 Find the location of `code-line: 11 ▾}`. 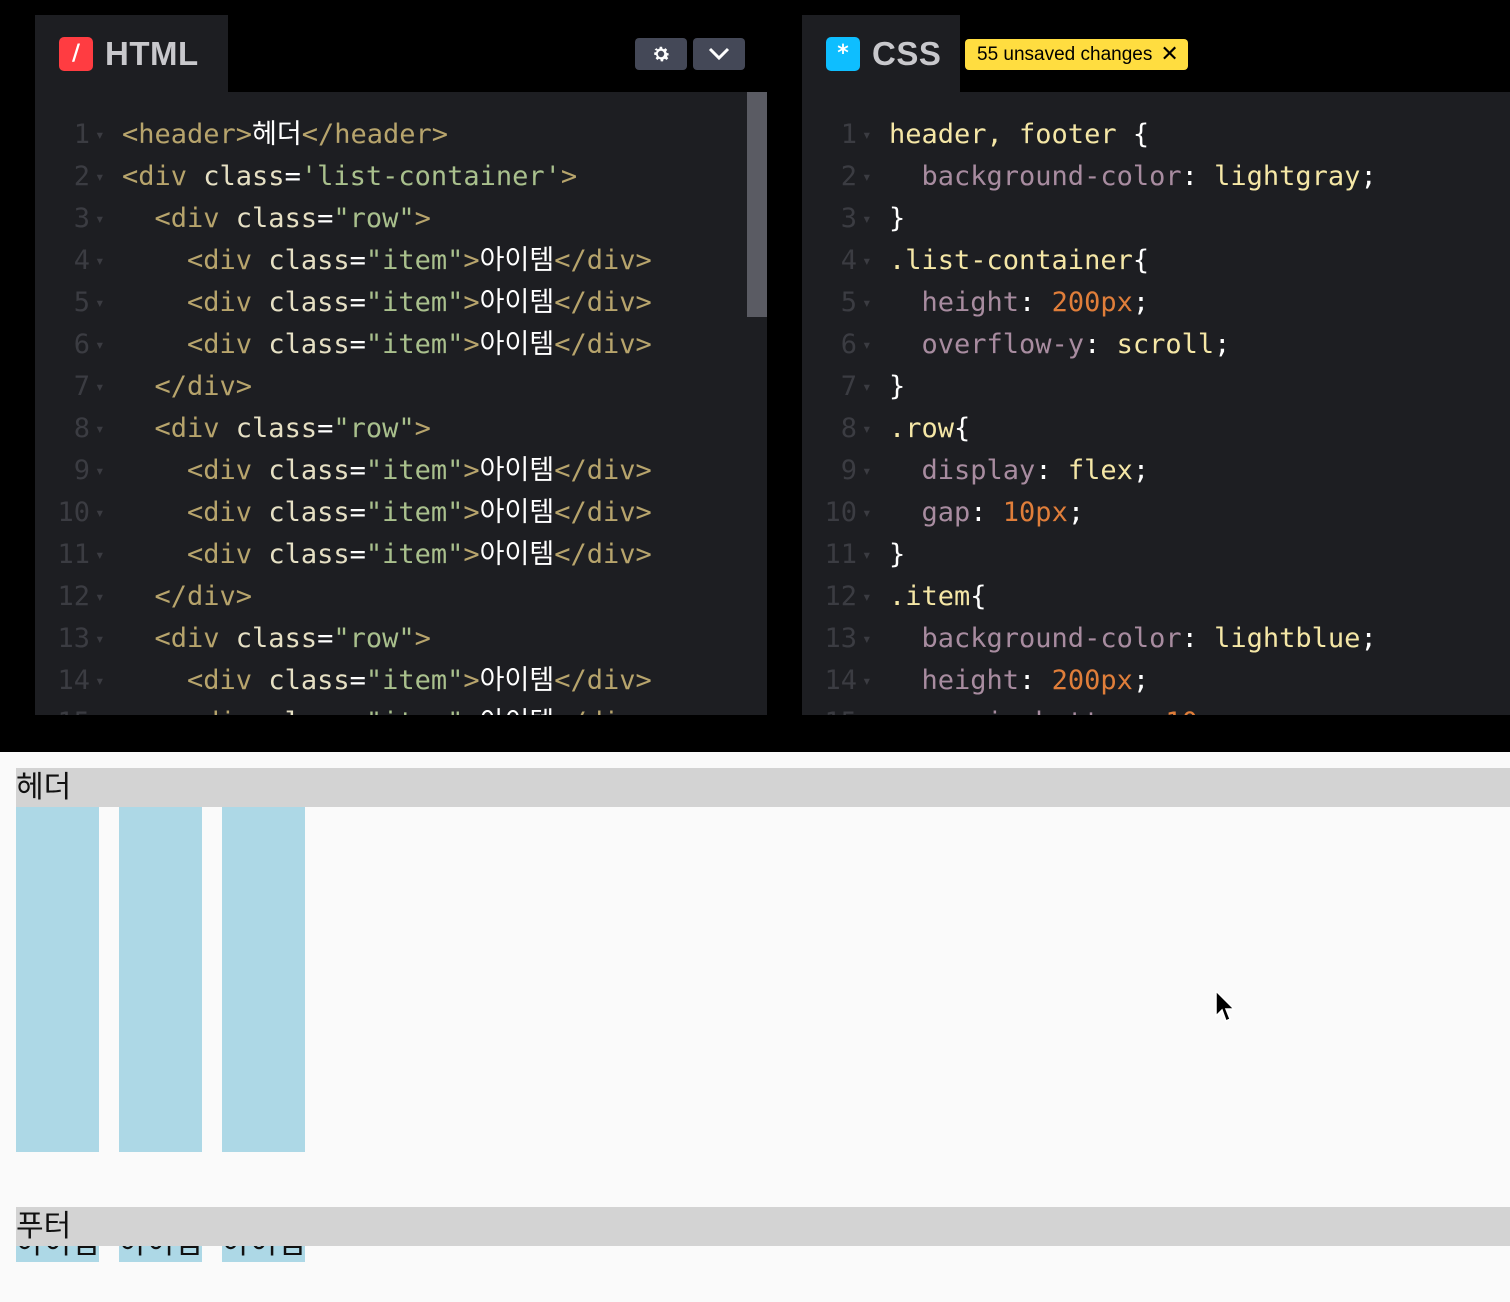

code-line: 11 ▾} is located at coordinates (1156, 555).